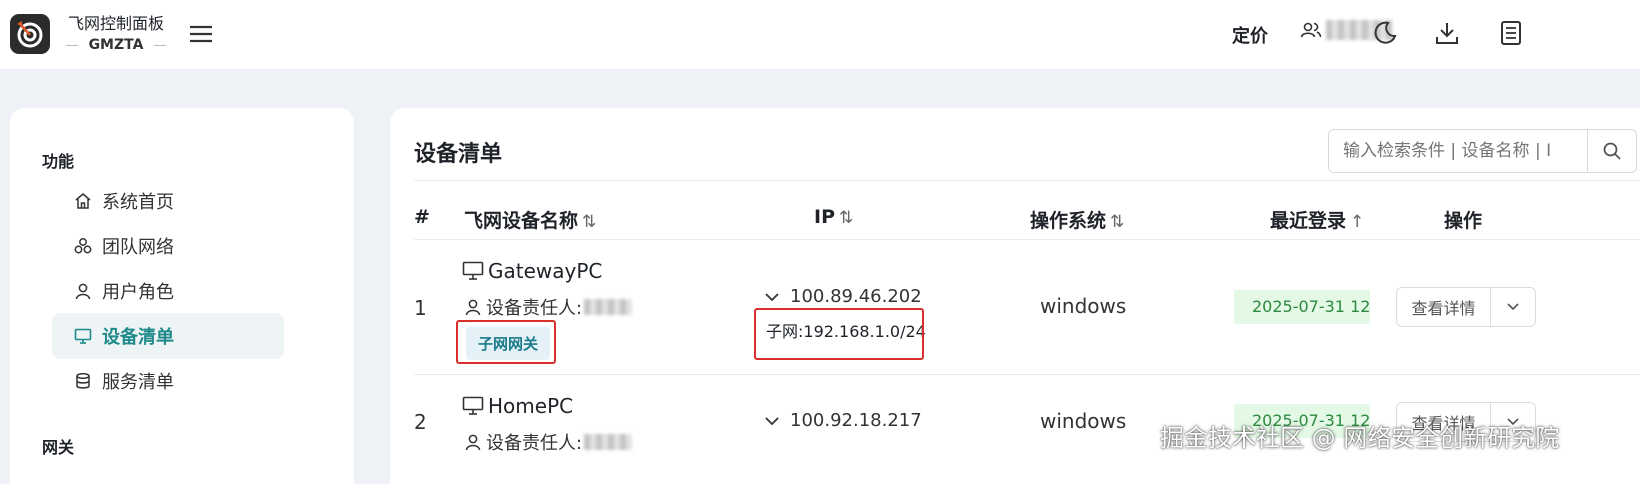 The image size is (1640, 484). Describe the element at coordinates (138, 292) in the screenshot. I see `sidebar-item-label: 用户角色` at that location.